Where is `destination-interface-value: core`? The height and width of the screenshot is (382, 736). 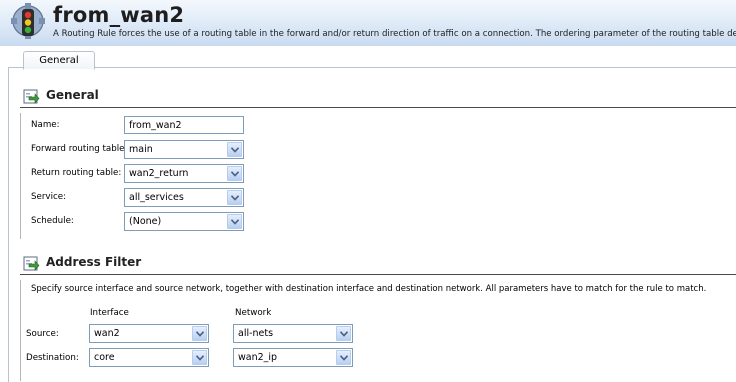 destination-interface-value: core is located at coordinates (104, 357).